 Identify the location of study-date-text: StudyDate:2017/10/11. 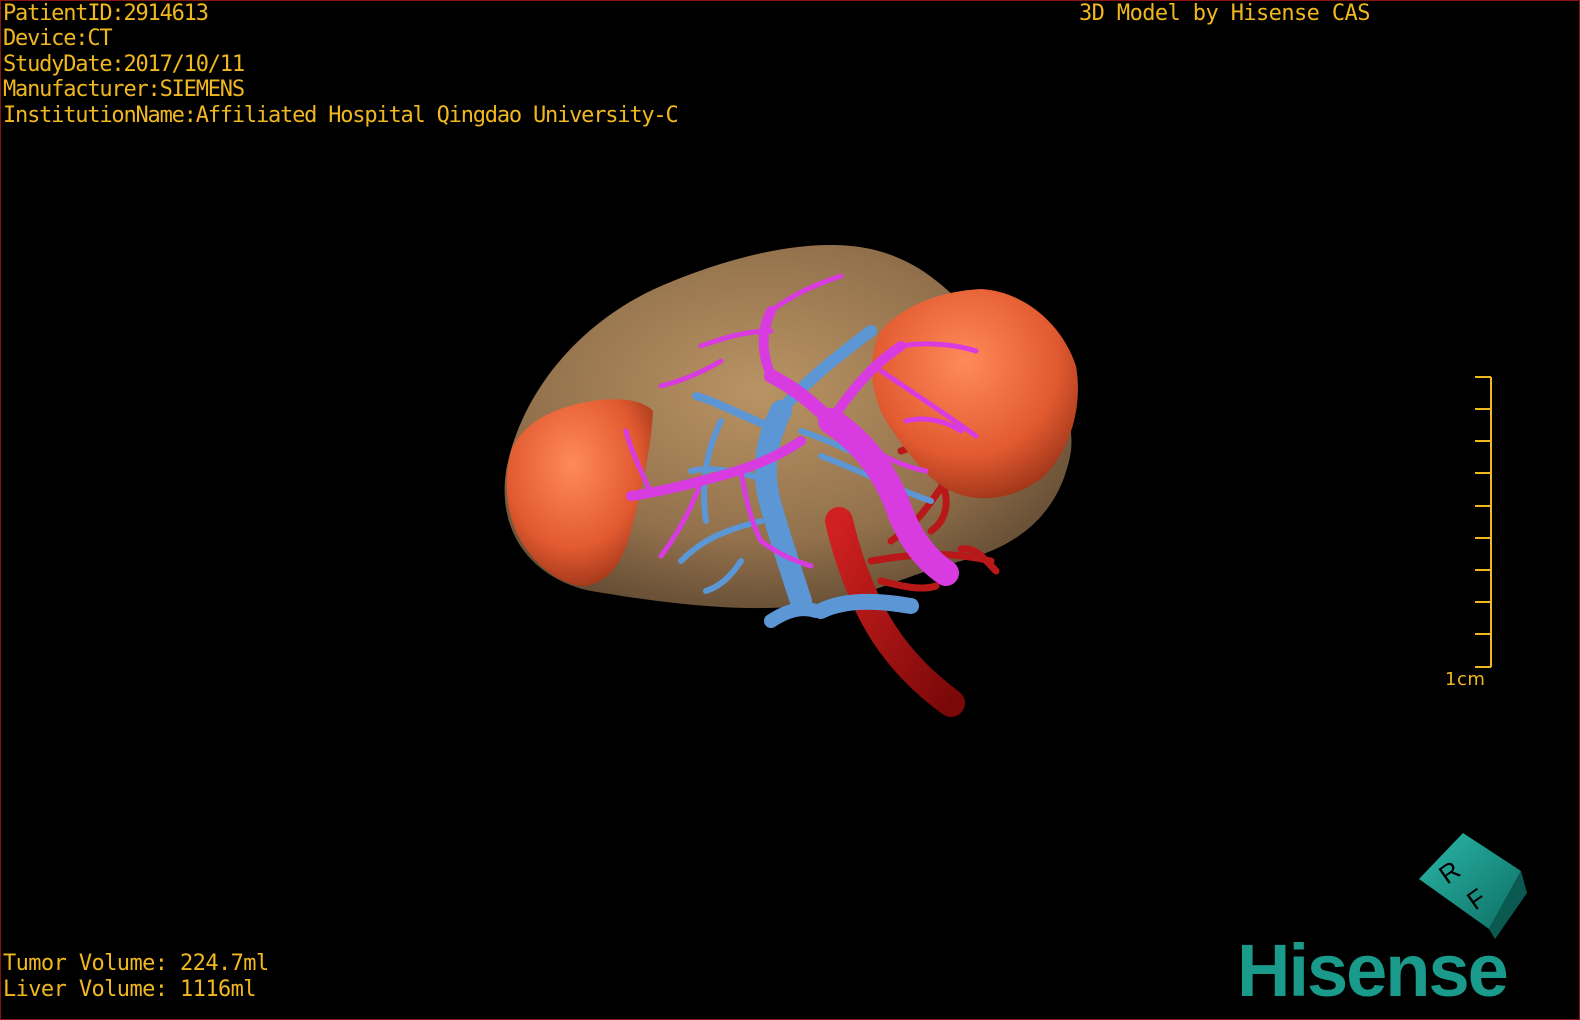
(124, 64).